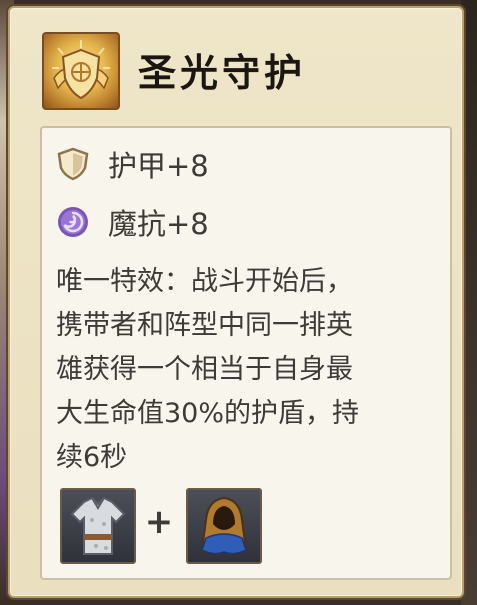 The image size is (477, 605). Describe the element at coordinates (73, 164) in the screenshot. I see `armor-shield-icon` at that location.